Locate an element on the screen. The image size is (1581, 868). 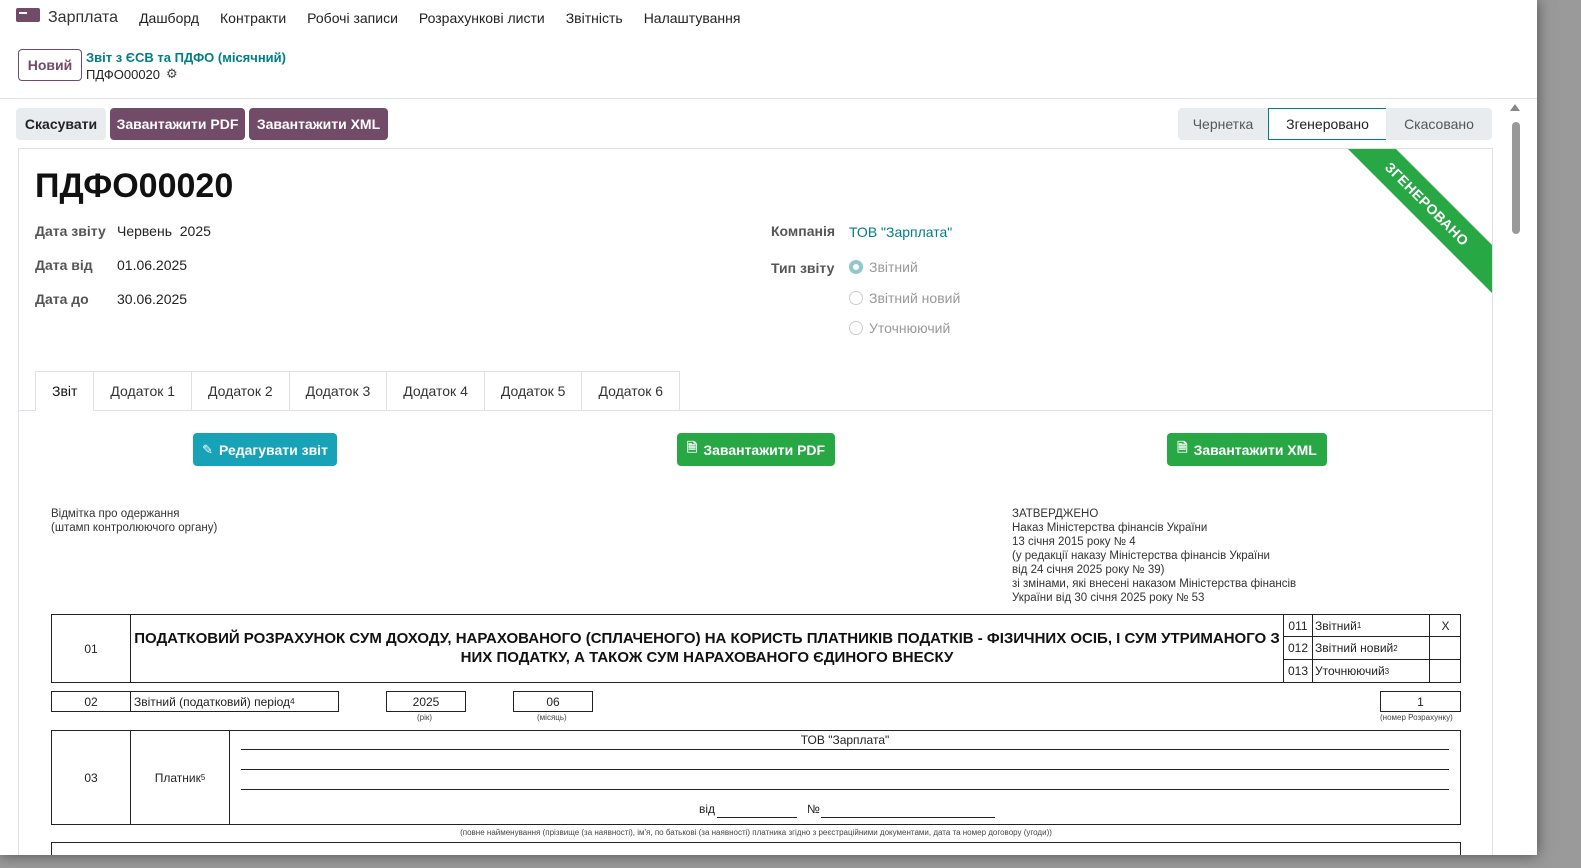
status-cancelled: Скасовано is located at coordinates (1439, 124).